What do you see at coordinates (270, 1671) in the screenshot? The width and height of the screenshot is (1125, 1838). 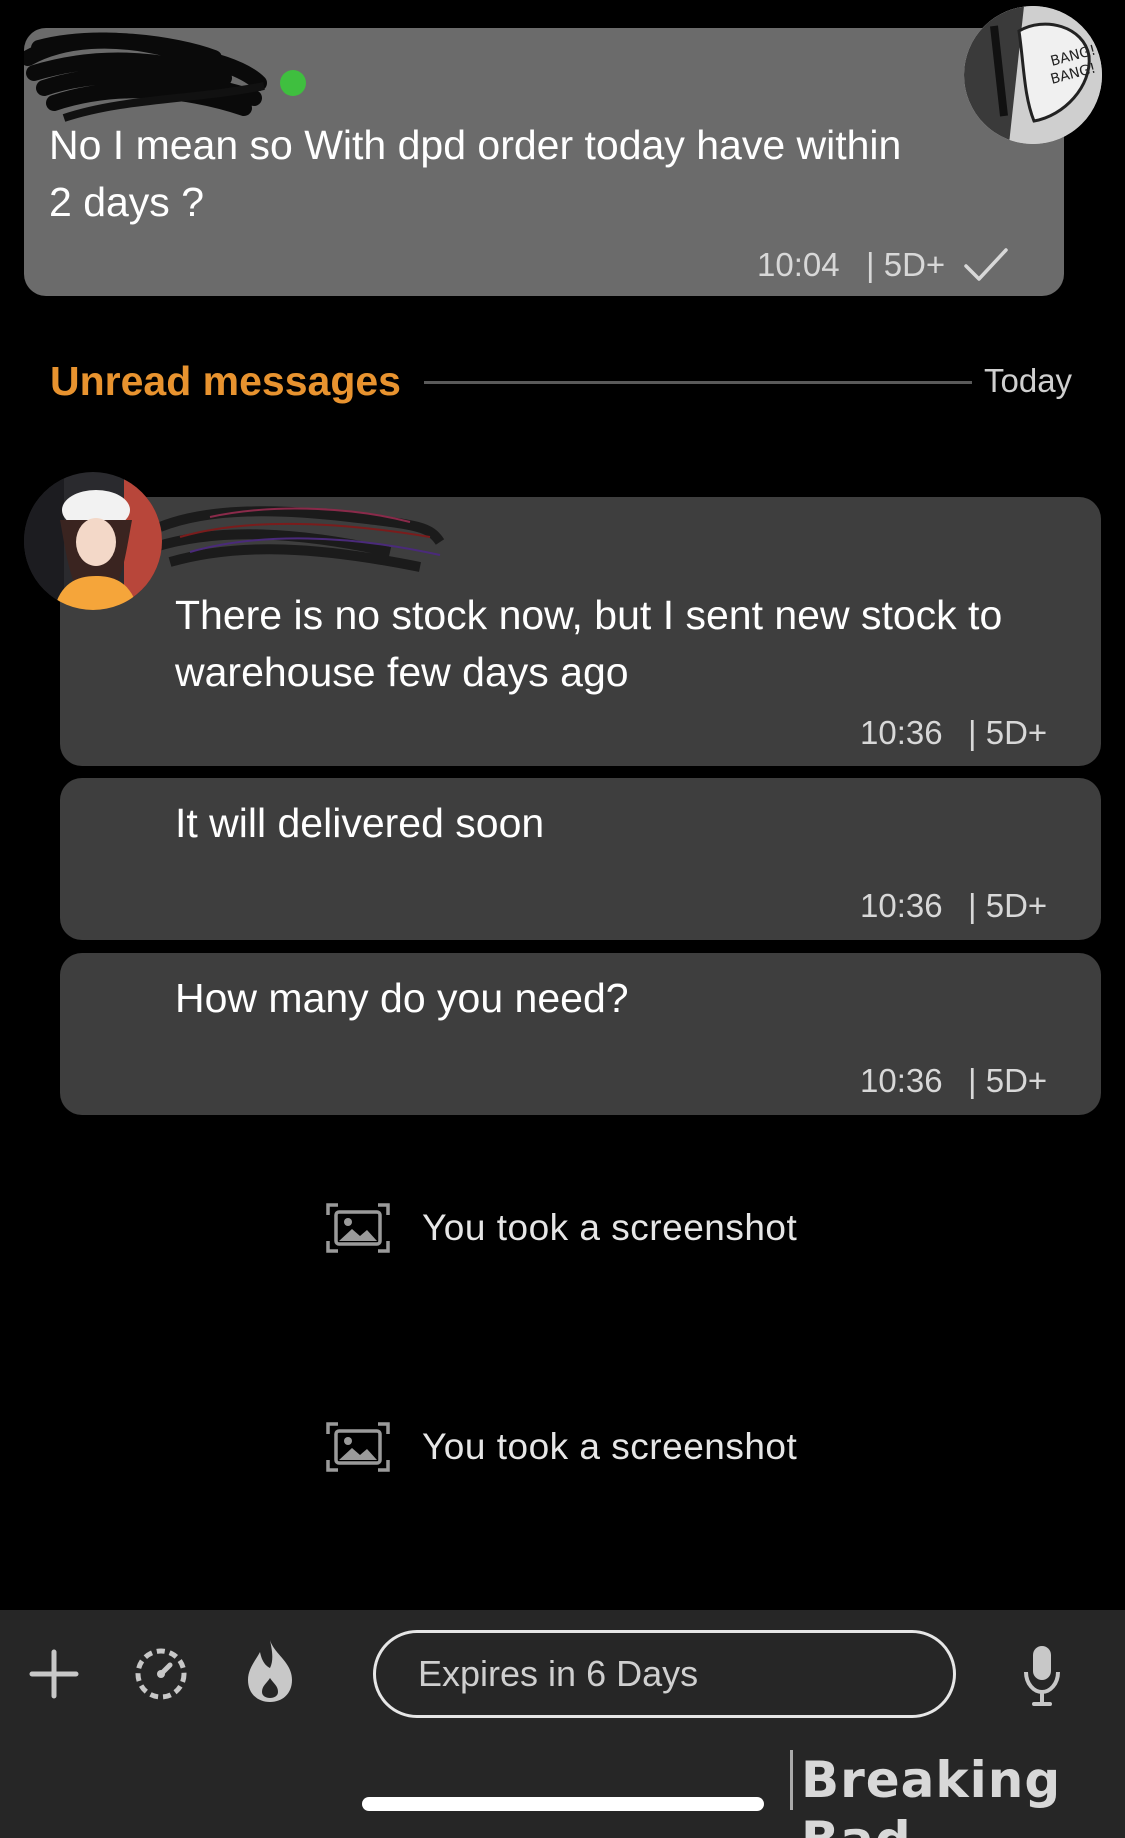 I see `flame-icon` at bounding box center [270, 1671].